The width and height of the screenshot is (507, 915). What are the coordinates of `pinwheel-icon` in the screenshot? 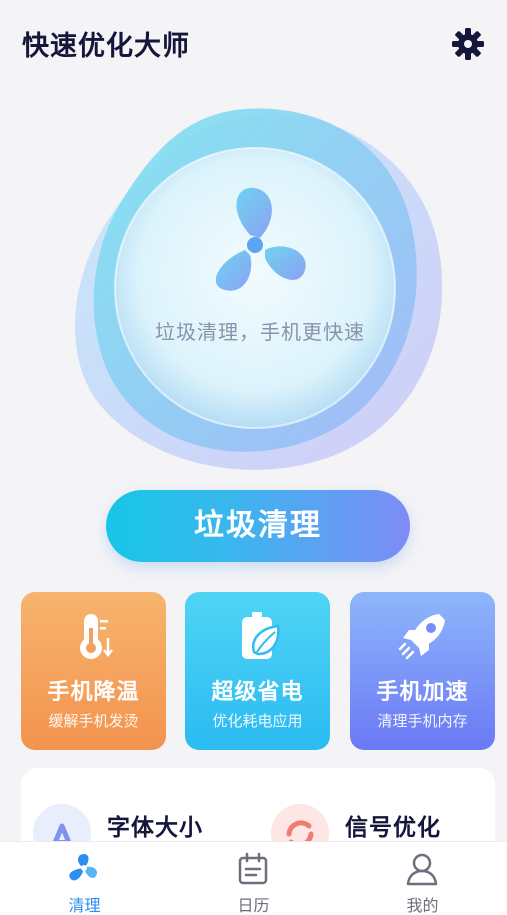 It's located at (83, 867).